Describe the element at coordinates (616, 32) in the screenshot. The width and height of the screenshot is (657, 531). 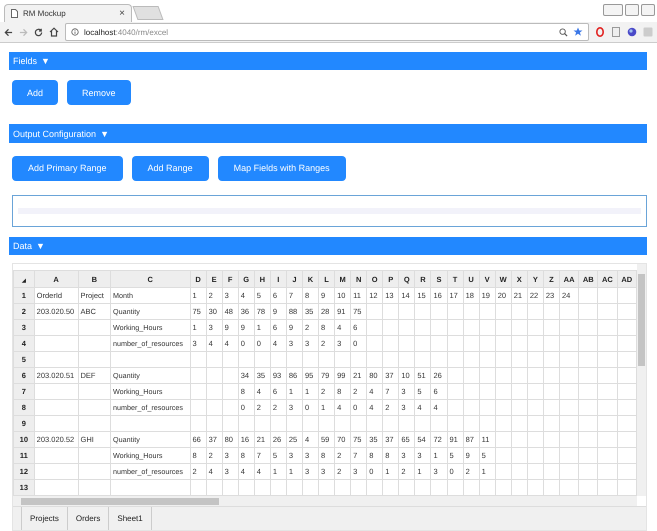
I see `document-icon` at that location.